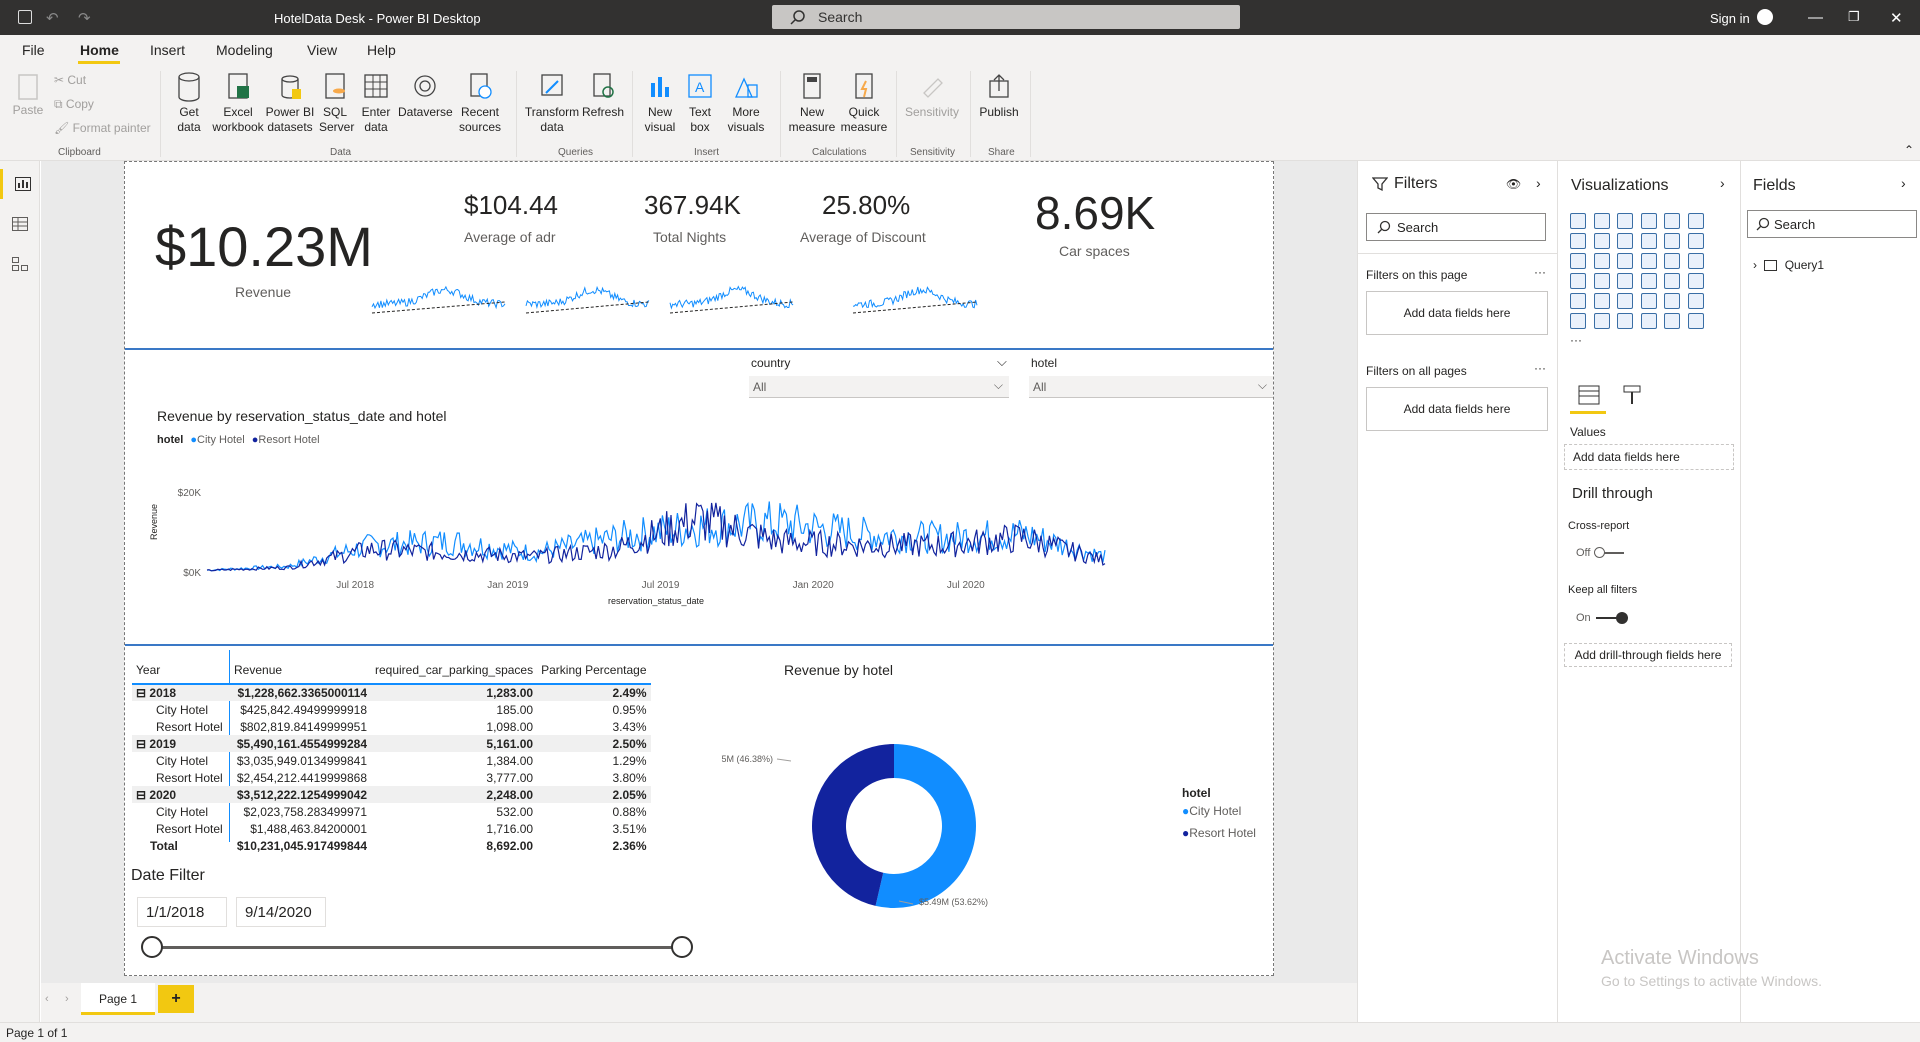  I want to click on get-data-button: Get data, so click(189, 103).